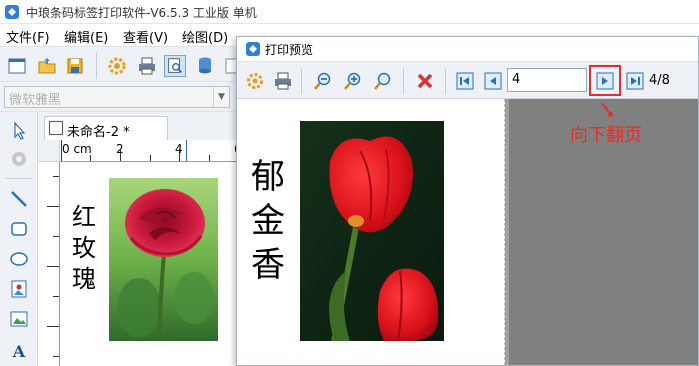  I want to click on document-tabbar: 未命名-2 *, so click(139, 126).